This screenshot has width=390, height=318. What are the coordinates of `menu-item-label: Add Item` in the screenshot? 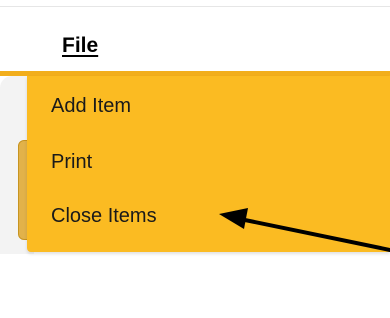 It's located at (91, 106).